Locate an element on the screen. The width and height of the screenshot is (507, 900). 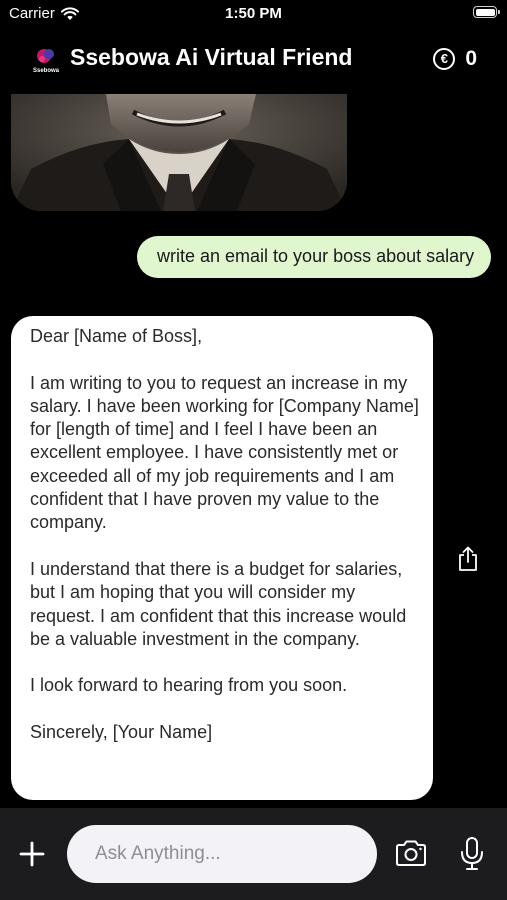
user-message-text: write an email to your boss about salary is located at coordinates (316, 256).